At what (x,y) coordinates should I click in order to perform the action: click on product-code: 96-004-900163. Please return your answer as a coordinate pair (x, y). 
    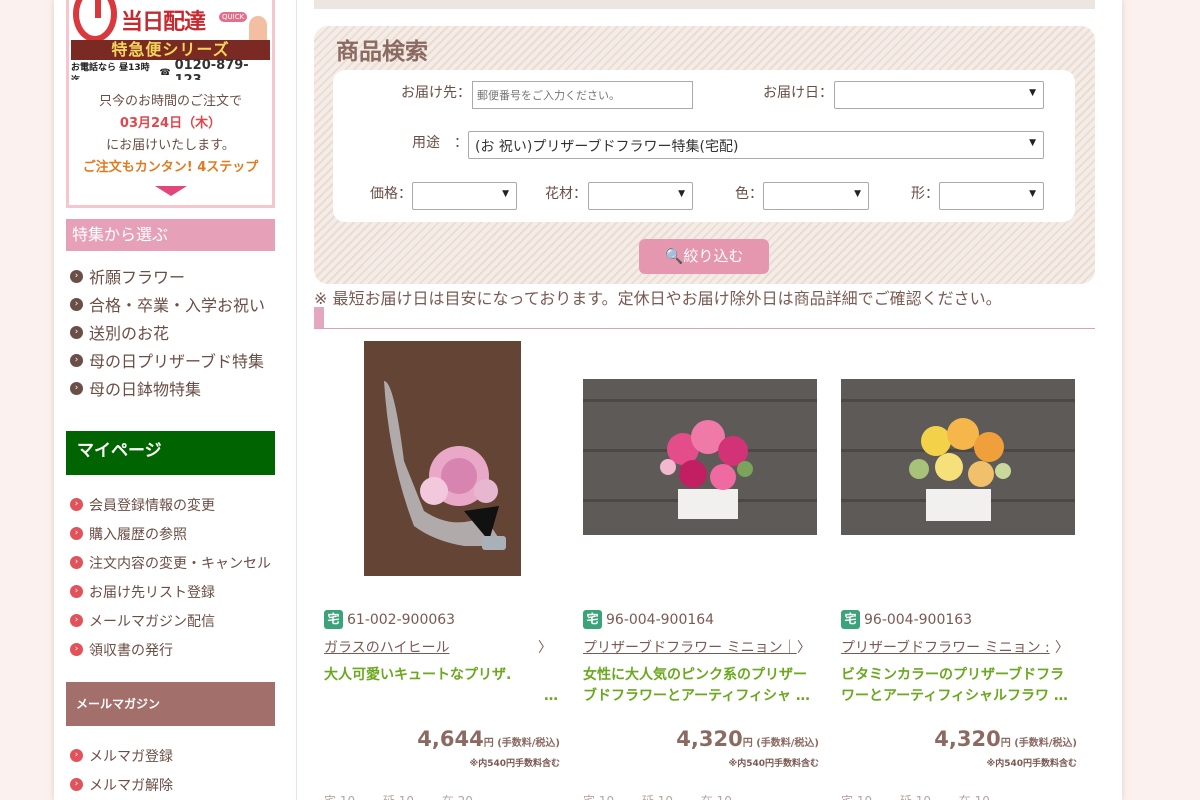
    Looking at the image, I should click on (918, 619).